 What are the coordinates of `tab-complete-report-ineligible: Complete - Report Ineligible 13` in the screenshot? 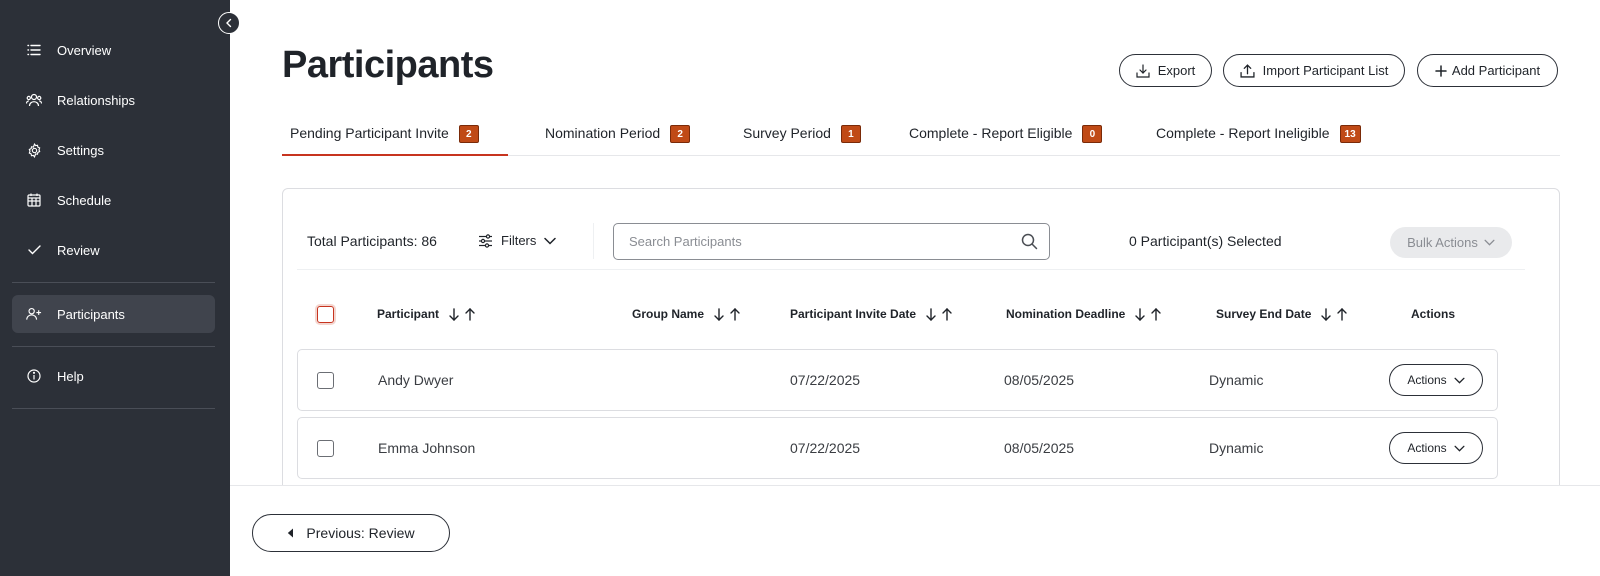 It's located at (1258, 137).